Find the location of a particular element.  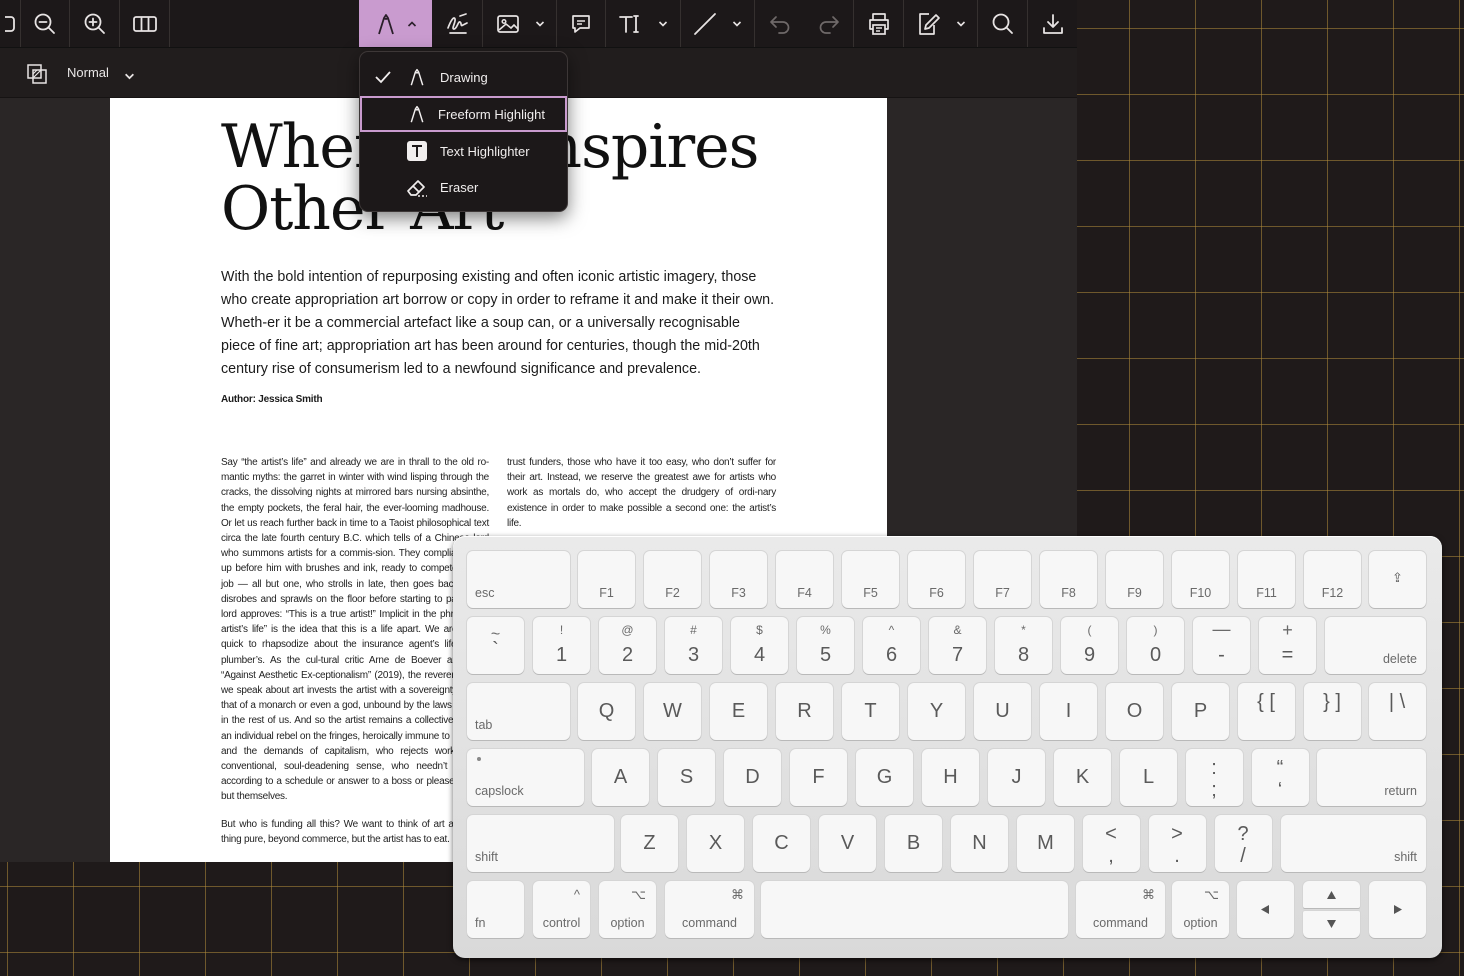

search-button is located at coordinates (1002, 23).